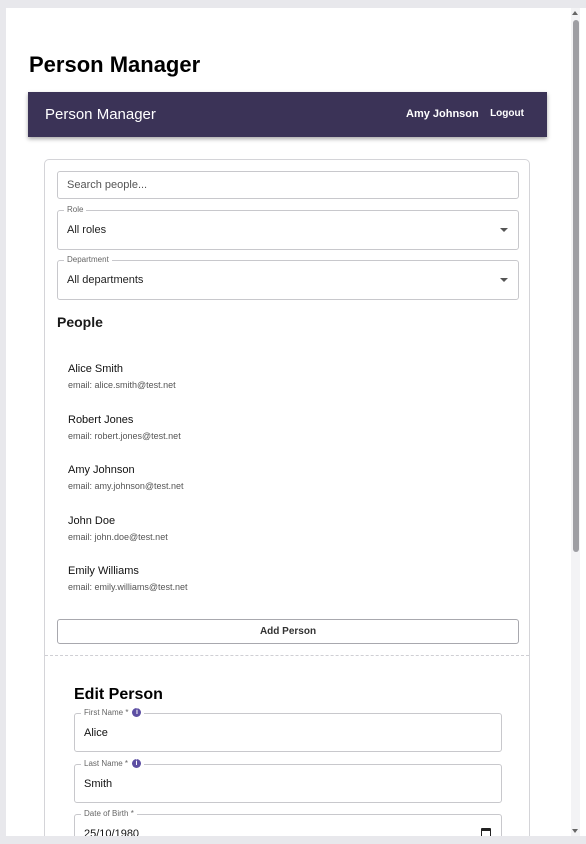 Image resolution: width=586 pixels, height=844 pixels. Describe the element at coordinates (80, 322) in the screenshot. I see `people-heading: People` at that location.